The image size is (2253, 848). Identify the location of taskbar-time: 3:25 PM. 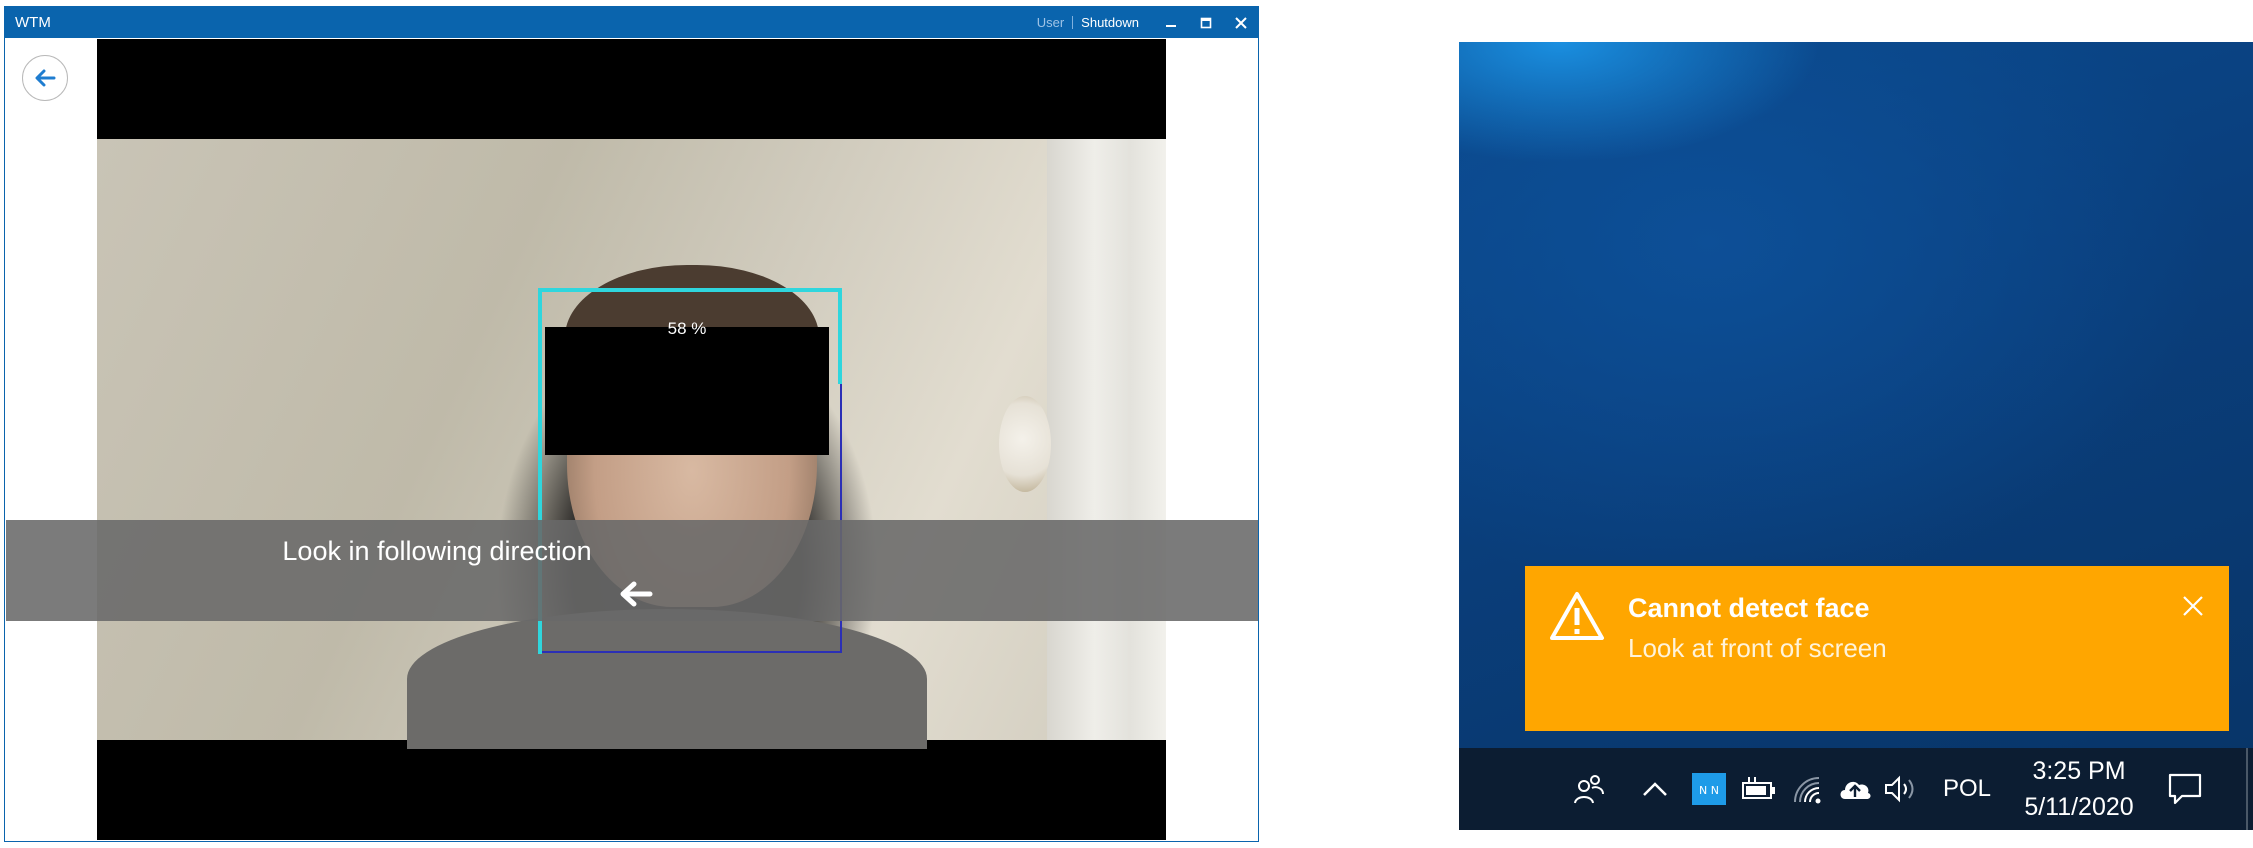
(2079, 771).